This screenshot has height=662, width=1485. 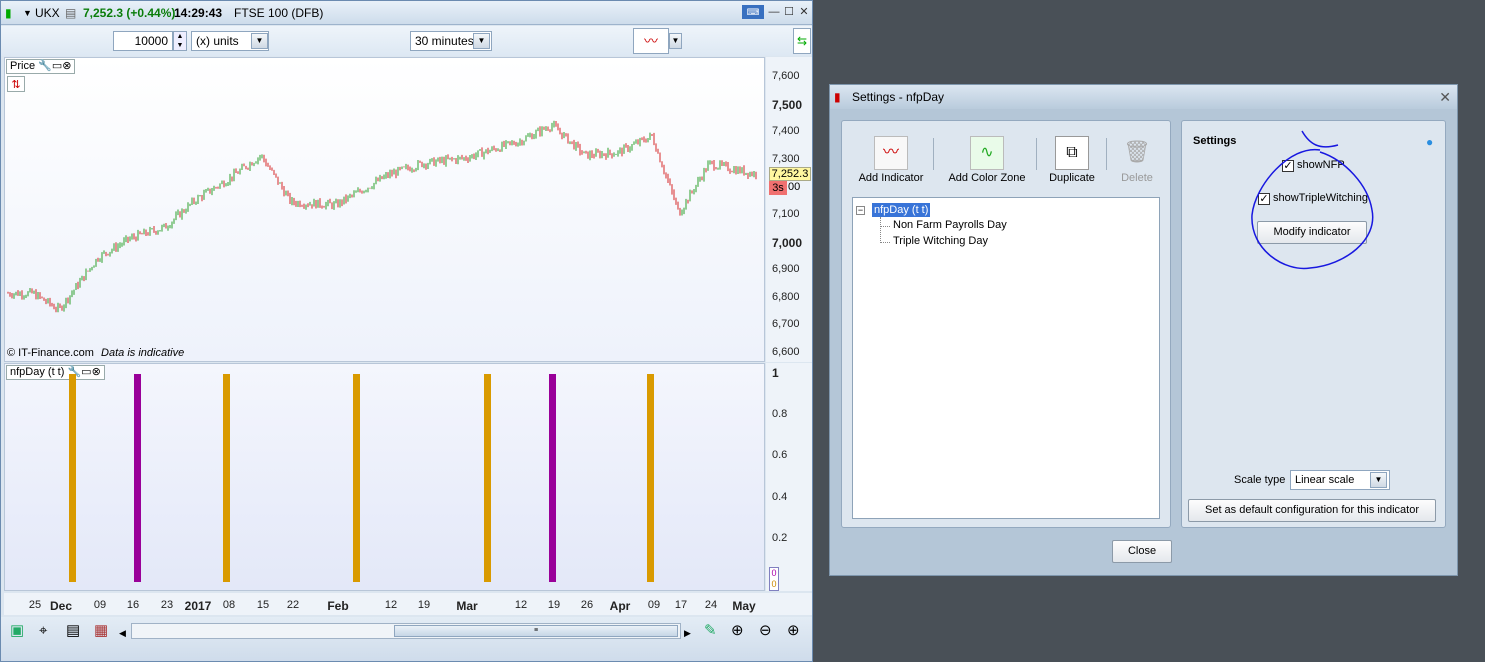 What do you see at coordinates (651, 41) in the screenshot?
I see `indicators-icon: 〰` at bounding box center [651, 41].